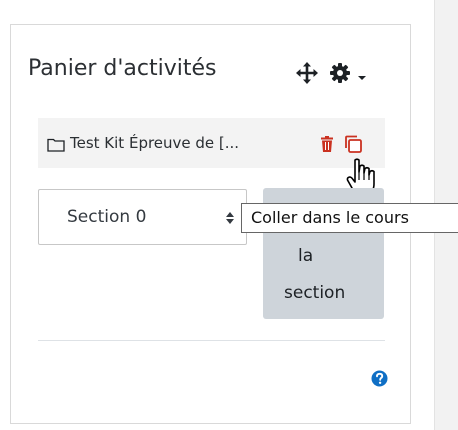 This screenshot has height=430, width=458. What do you see at coordinates (340, 73) in the screenshot?
I see `gear-icon` at bounding box center [340, 73].